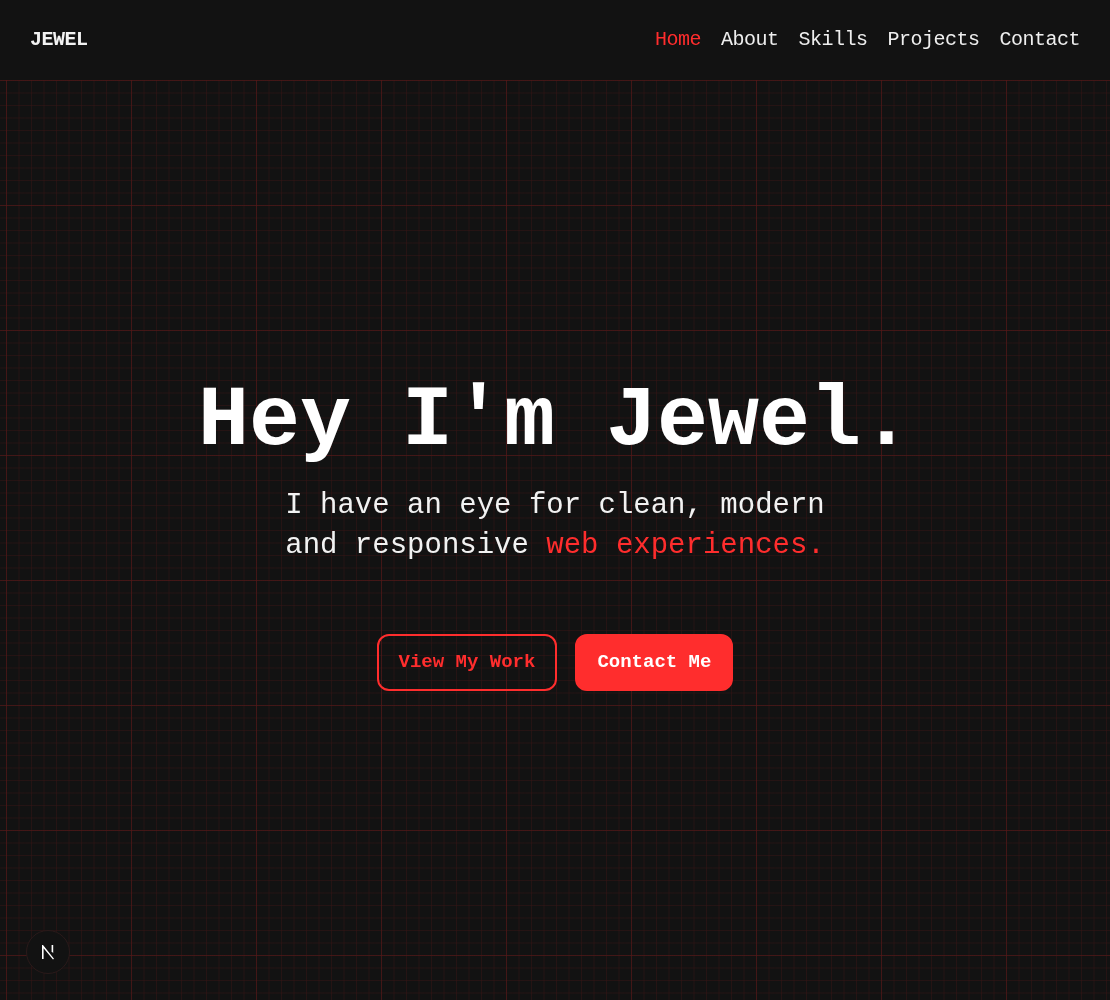 The height and width of the screenshot is (1000, 1110). I want to click on nav-link: Contact, so click(1039, 40).